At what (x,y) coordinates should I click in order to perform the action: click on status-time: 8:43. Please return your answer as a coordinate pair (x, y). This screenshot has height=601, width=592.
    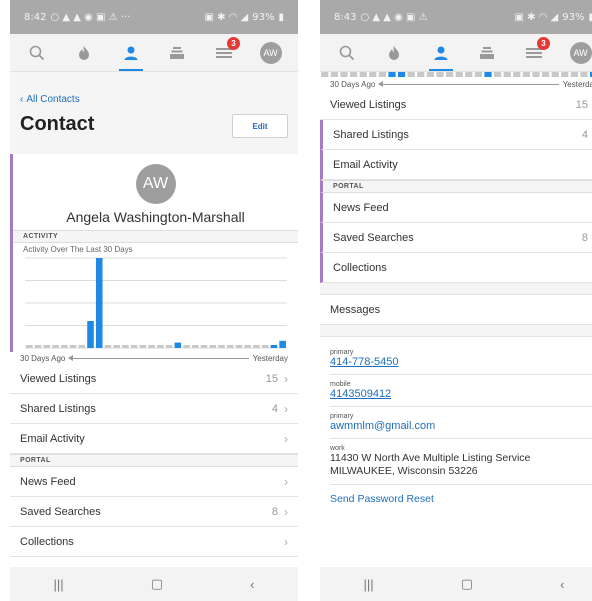
    Looking at the image, I should click on (345, 17).